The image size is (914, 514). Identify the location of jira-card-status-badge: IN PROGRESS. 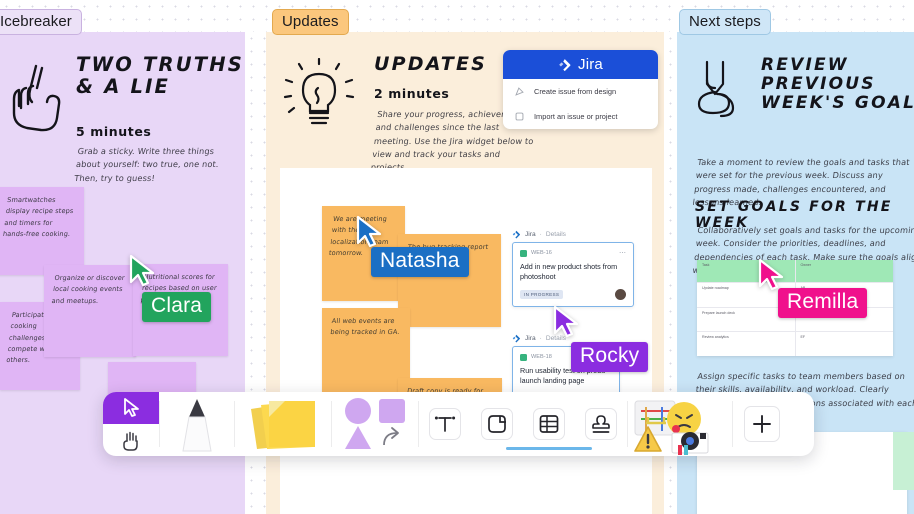
(542, 294).